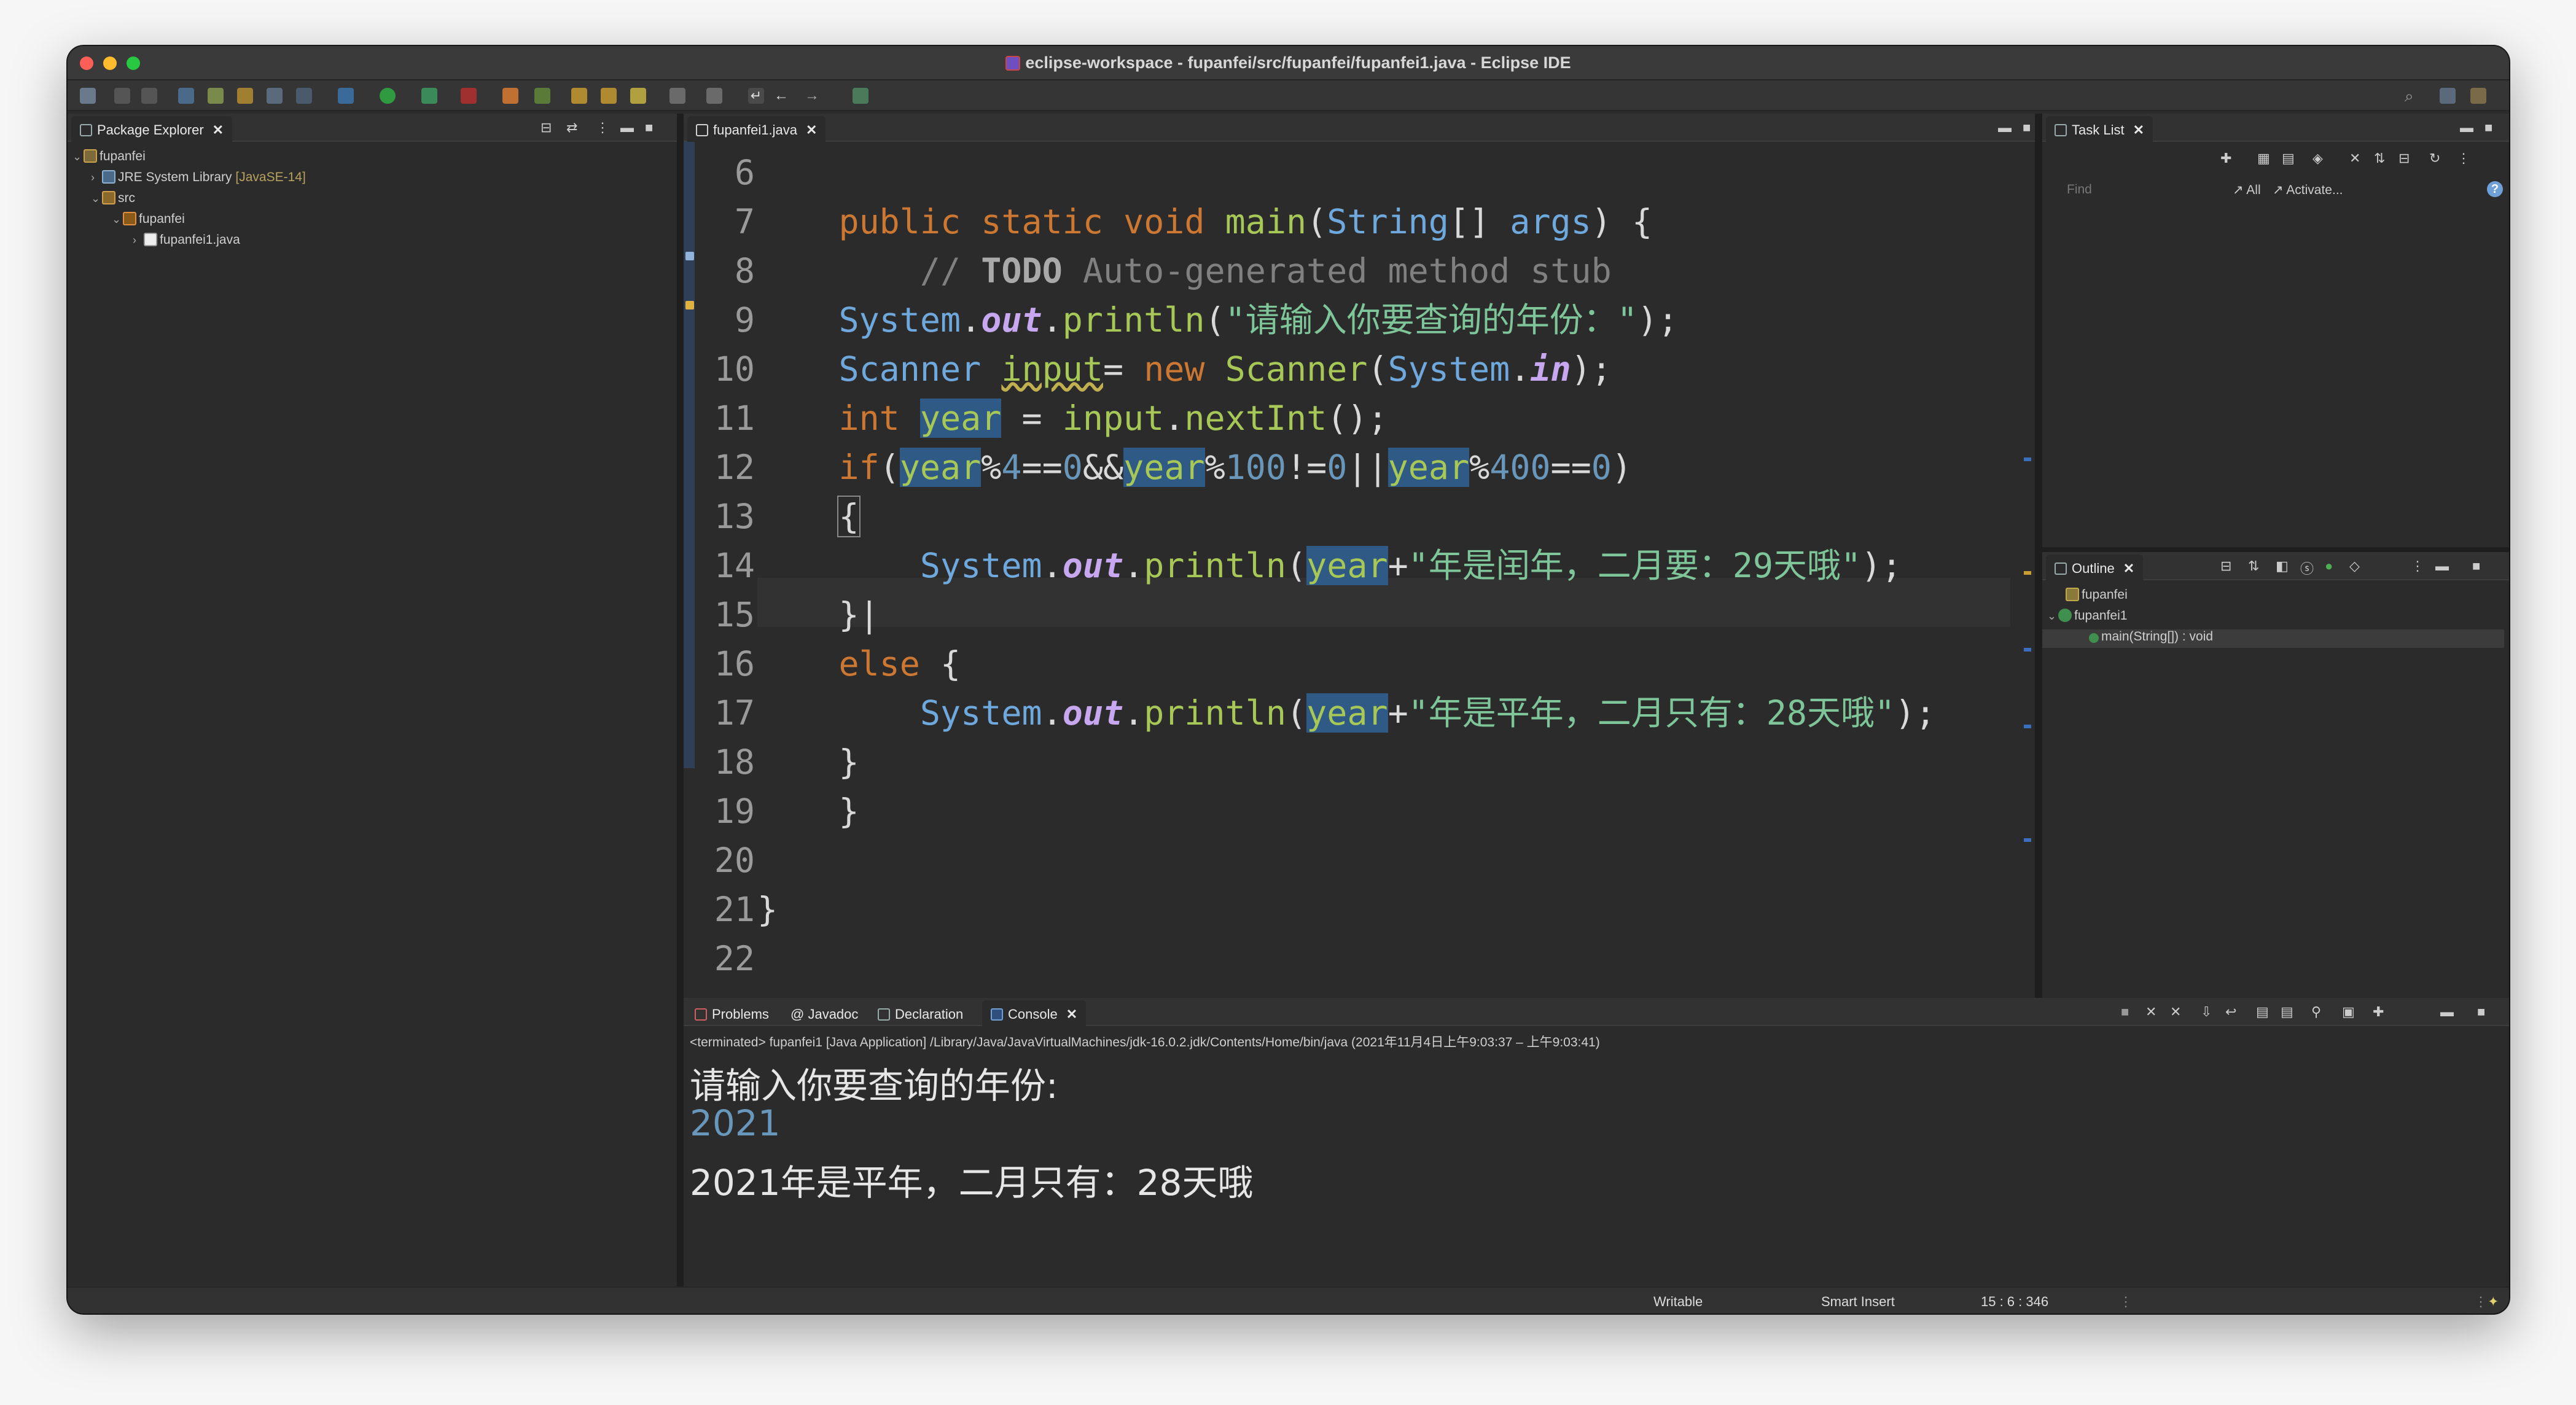 This screenshot has height=1405, width=2576. Describe the element at coordinates (680, 700) in the screenshot. I see `left-sash` at that location.